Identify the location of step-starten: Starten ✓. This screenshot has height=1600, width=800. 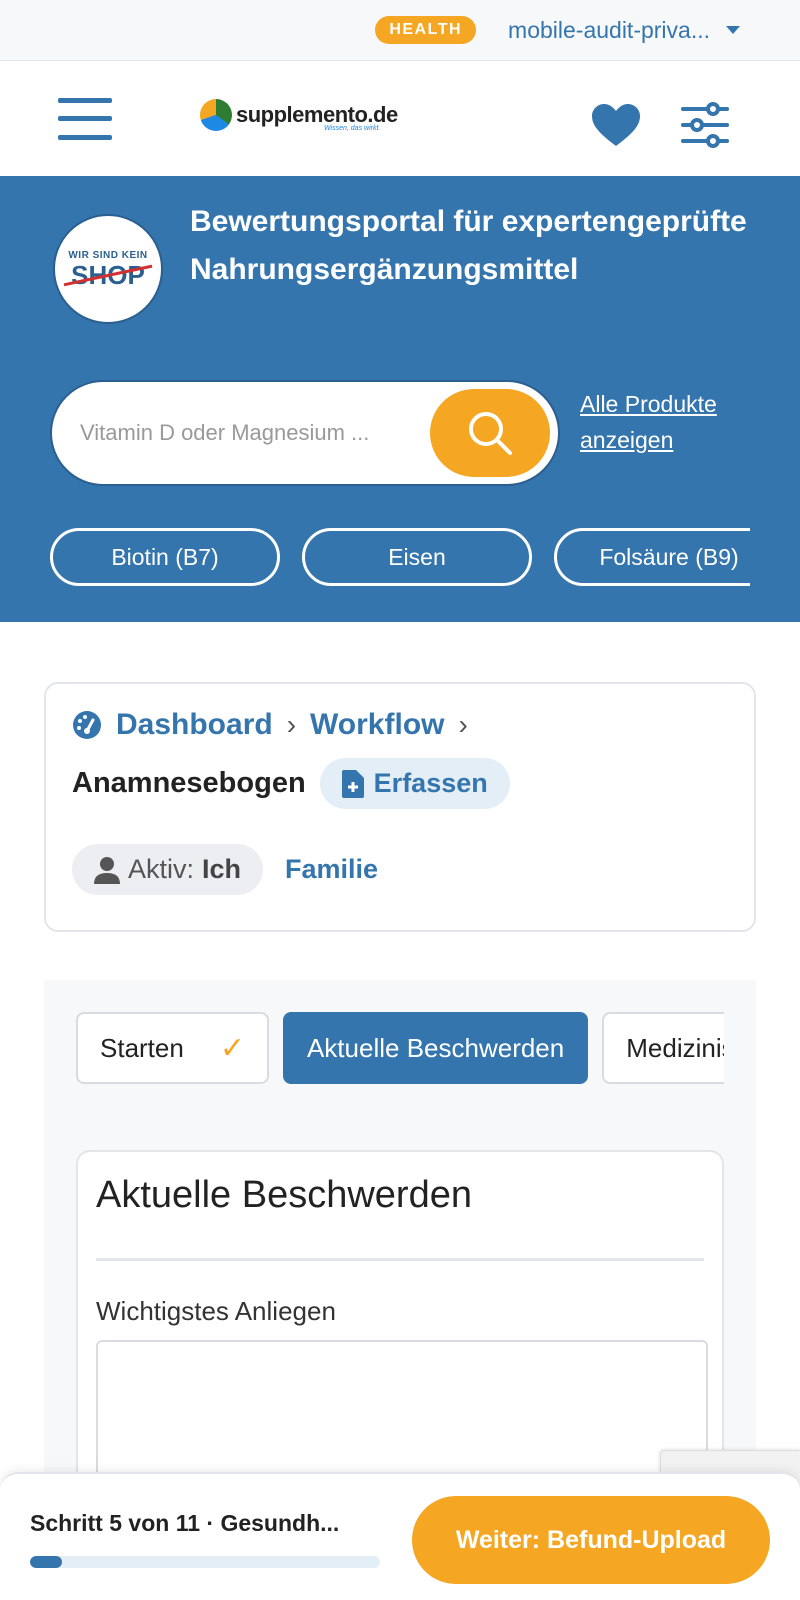
(172, 1048).